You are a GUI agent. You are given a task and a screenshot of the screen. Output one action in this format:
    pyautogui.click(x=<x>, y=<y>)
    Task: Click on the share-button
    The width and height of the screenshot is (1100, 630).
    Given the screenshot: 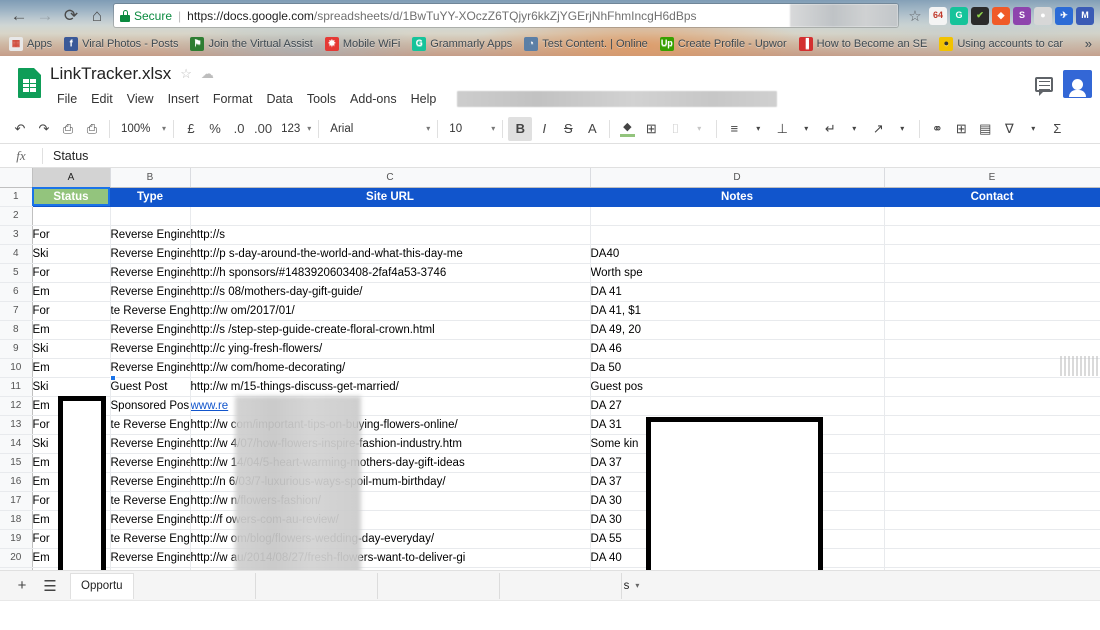 What is the action you would take?
    pyautogui.click(x=1077, y=84)
    